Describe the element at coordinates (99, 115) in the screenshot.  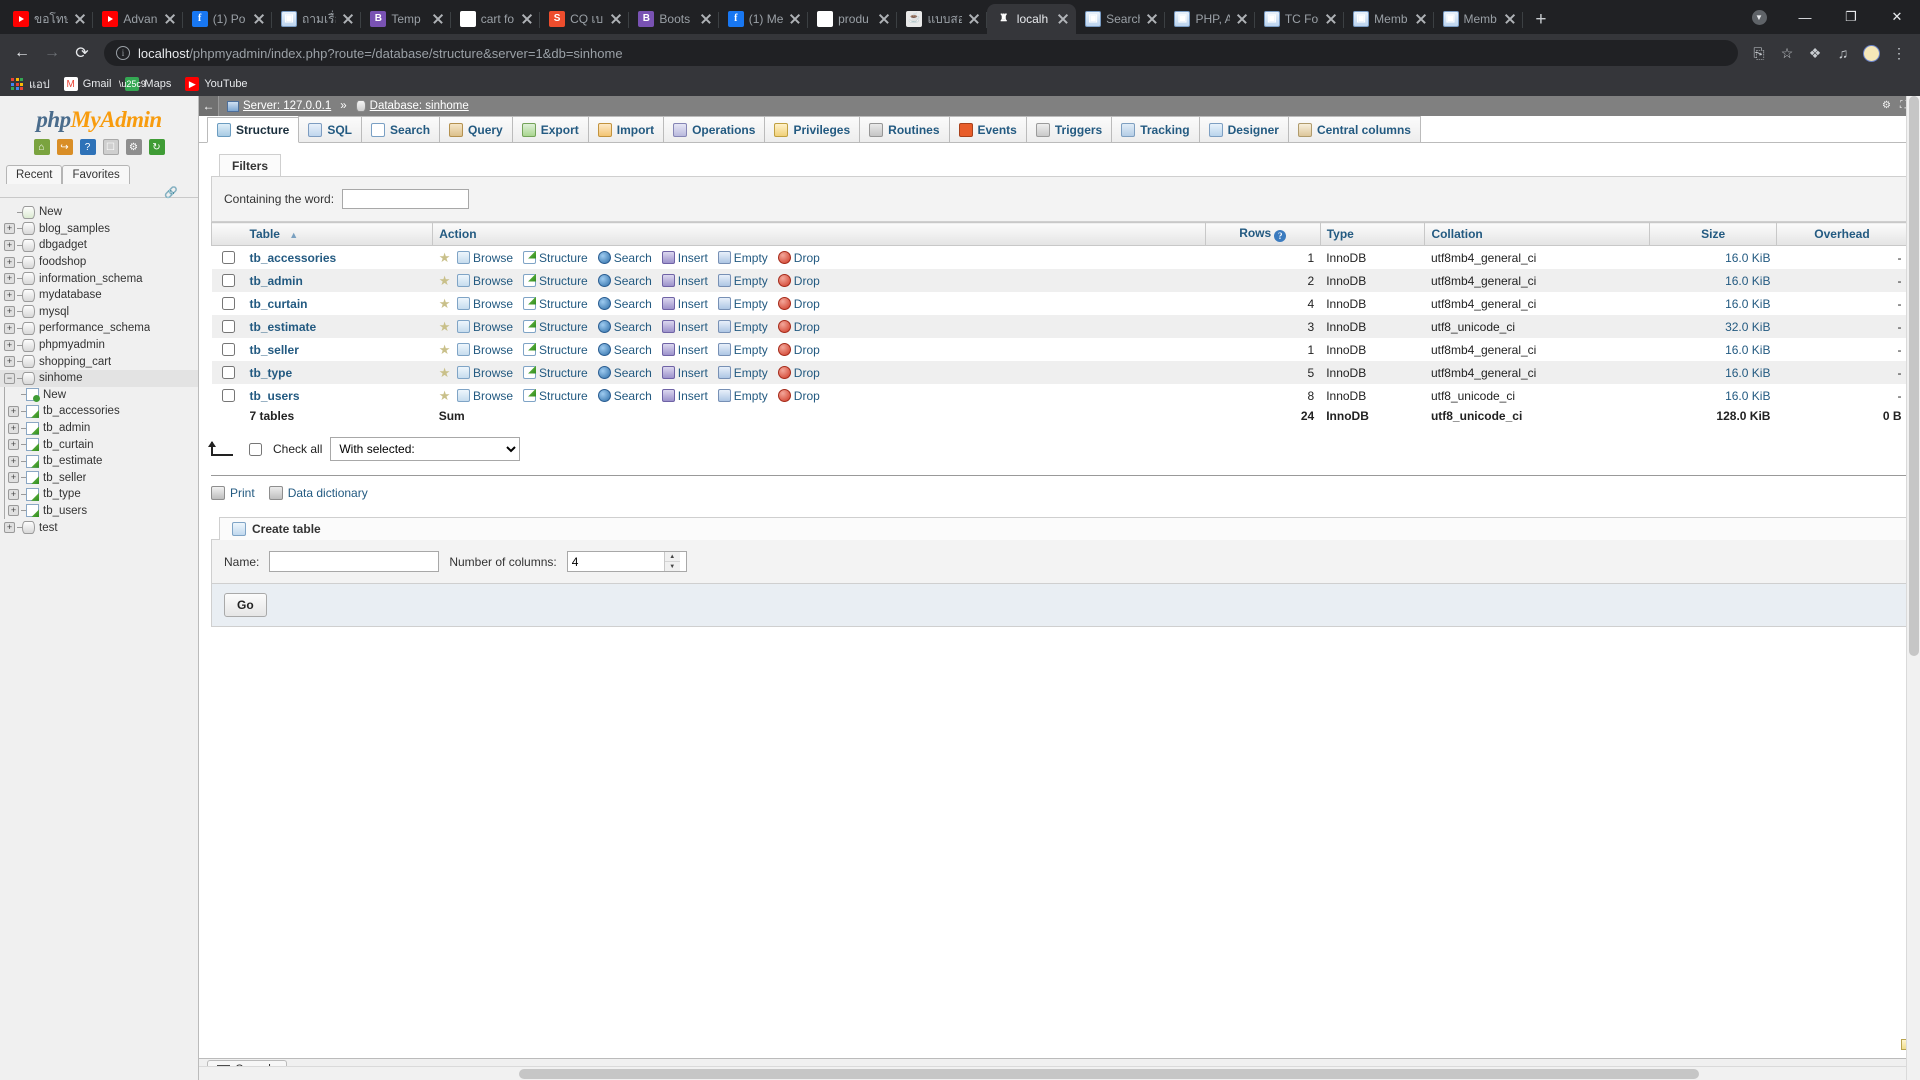
I see `phpmyadmin-logo: phpMyAdmin` at that location.